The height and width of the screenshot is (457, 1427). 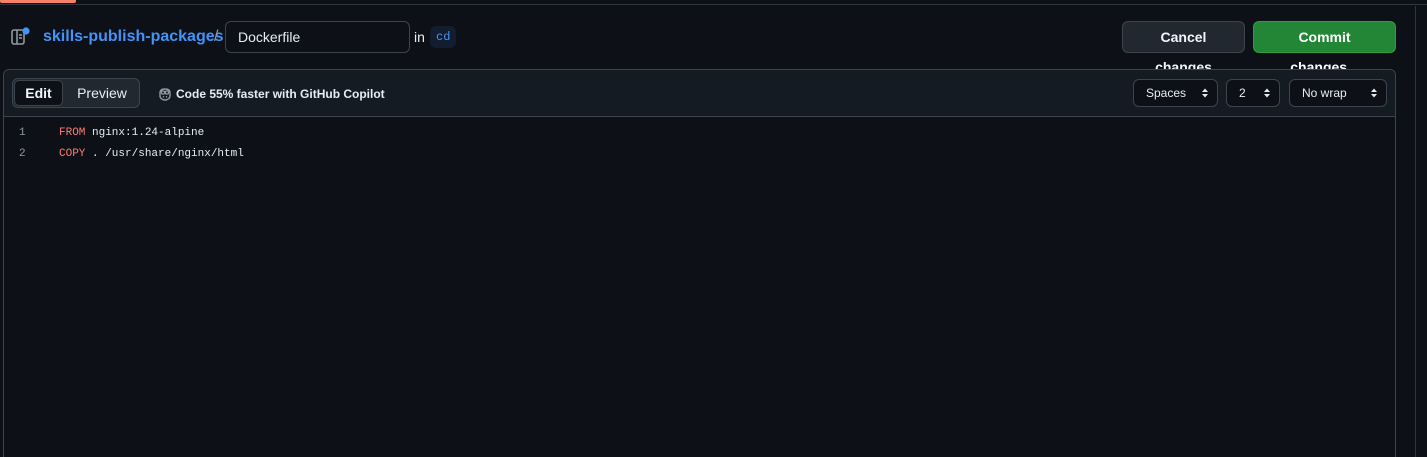 I want to click on code-keyword: FROM nginx:1.24-alpine, so click(x=131, y=133).